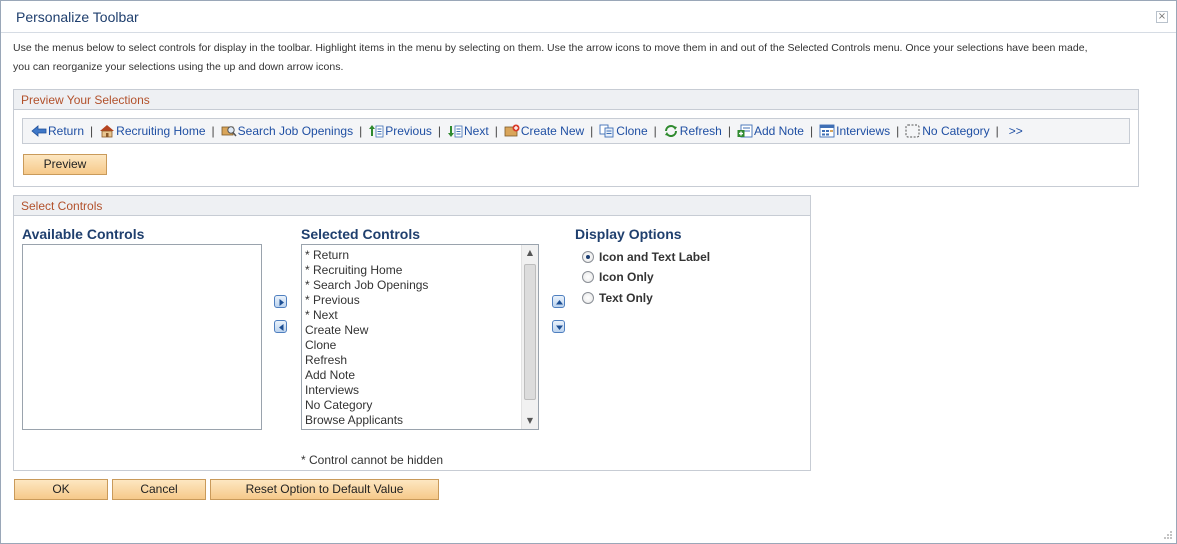 Image resolution: width=1177 pixels, height=544 pixels. I want to click on toolbar-item-search-job-openings: Search Job Openings, so click(287, 131).